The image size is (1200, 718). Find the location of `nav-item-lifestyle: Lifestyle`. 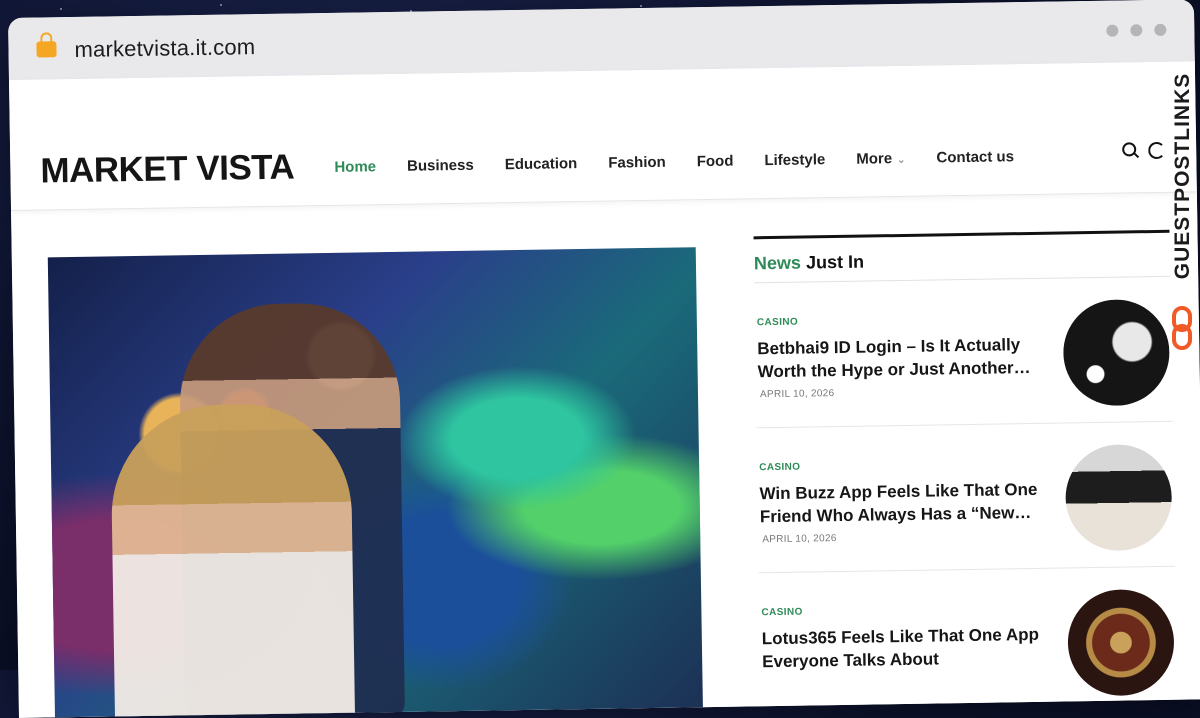

nav-item-lifestyle: Lifestyle is located at coordinates (794, 160).